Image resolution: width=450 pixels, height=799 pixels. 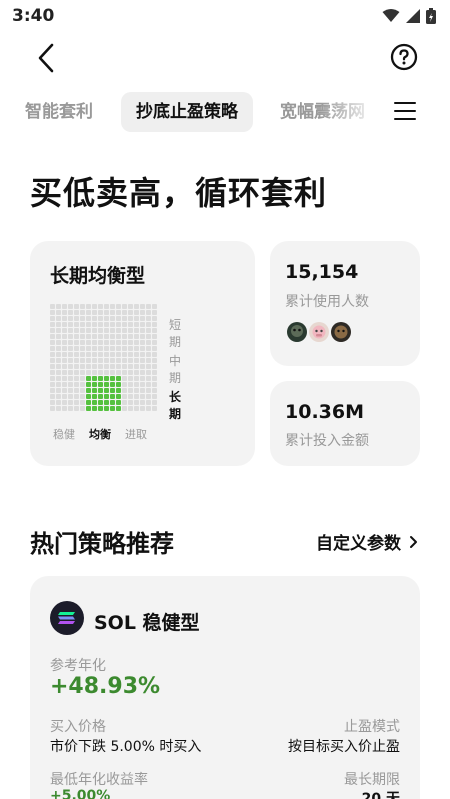 I want to click on help-icon, so click(x=404, y=57).